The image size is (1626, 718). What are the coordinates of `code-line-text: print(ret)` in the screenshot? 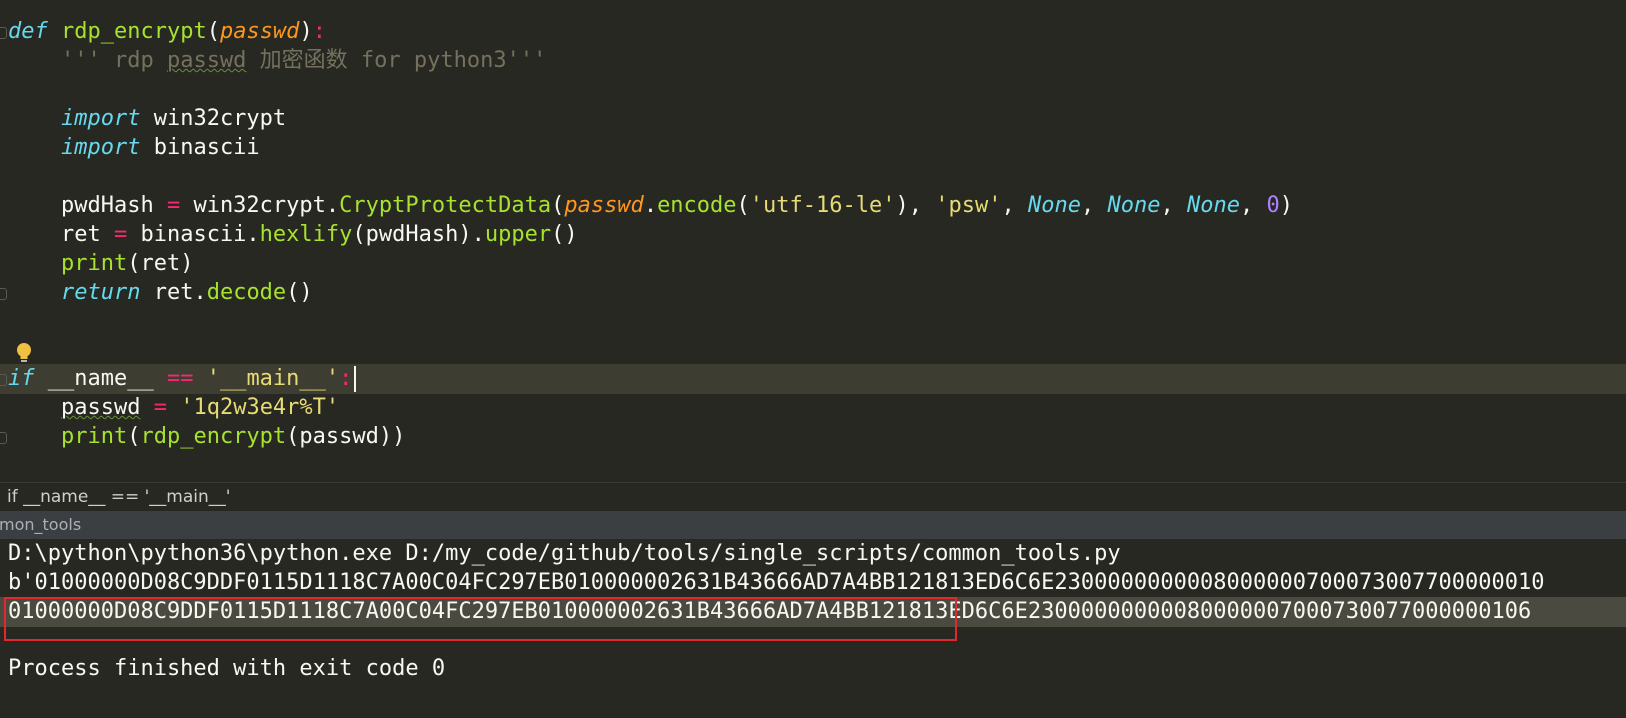 It's located at (100, 264).